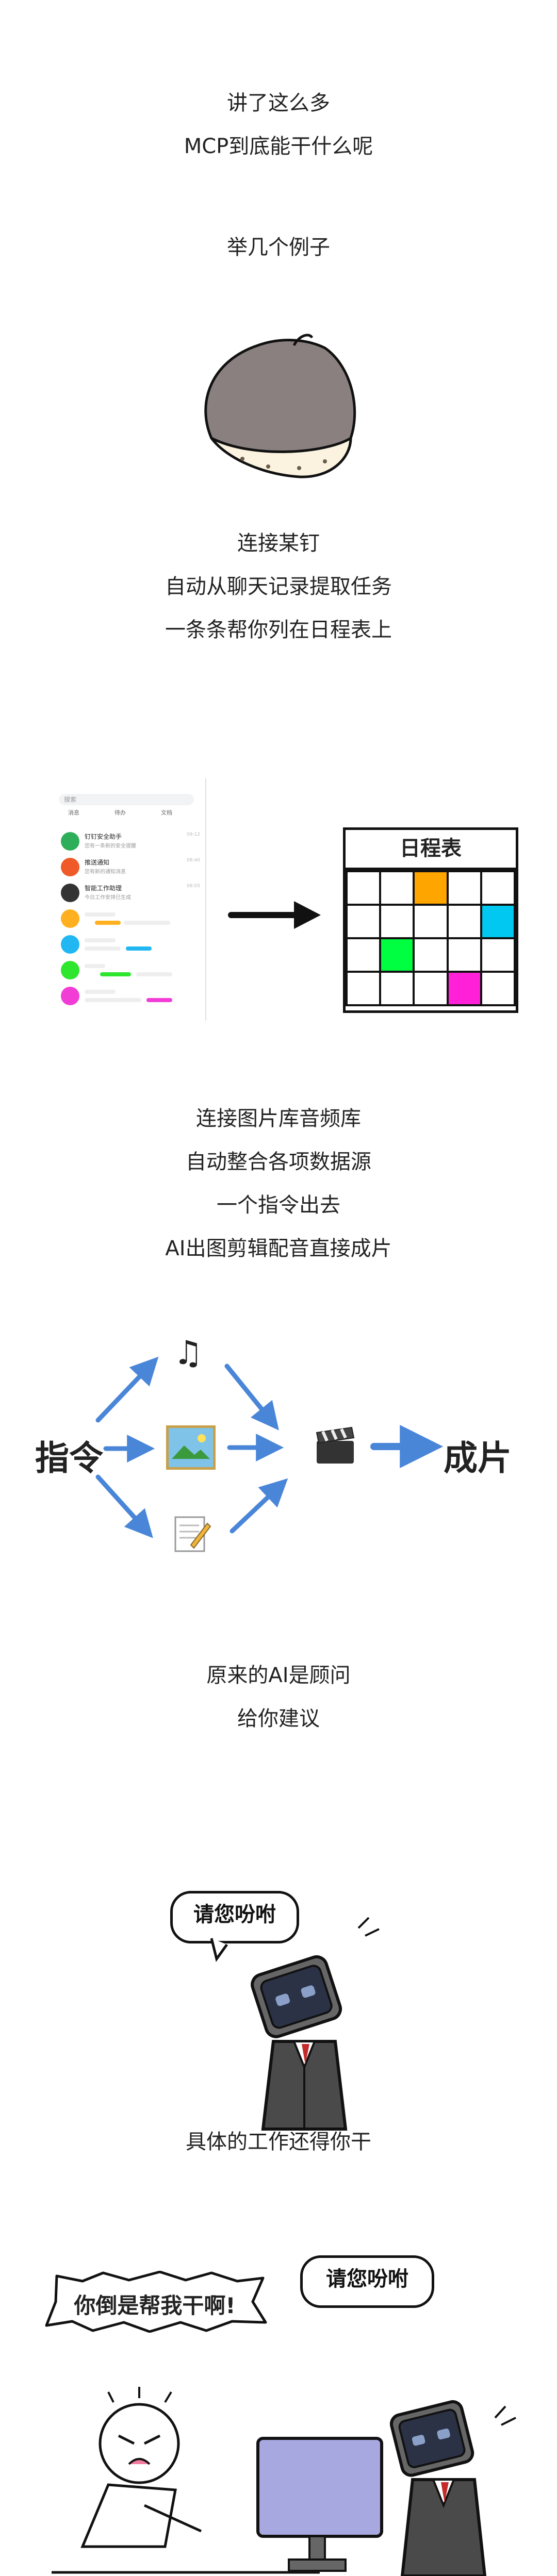 Image resolution: width=557 pixels, height=2576 pixels. I want to click on chat-tabs: 消息 待办 文档, so click(128, 814).